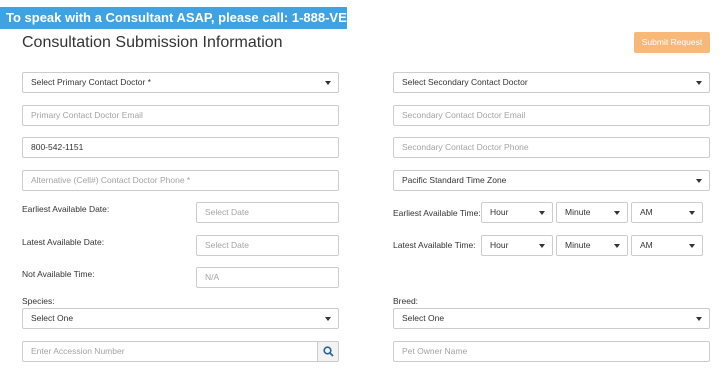 The height and width of the screenshot is (372, 726). Describe the element at coordinates (499, 245) in the screenshot. I see `latest-hour-value: Hour` at that location.